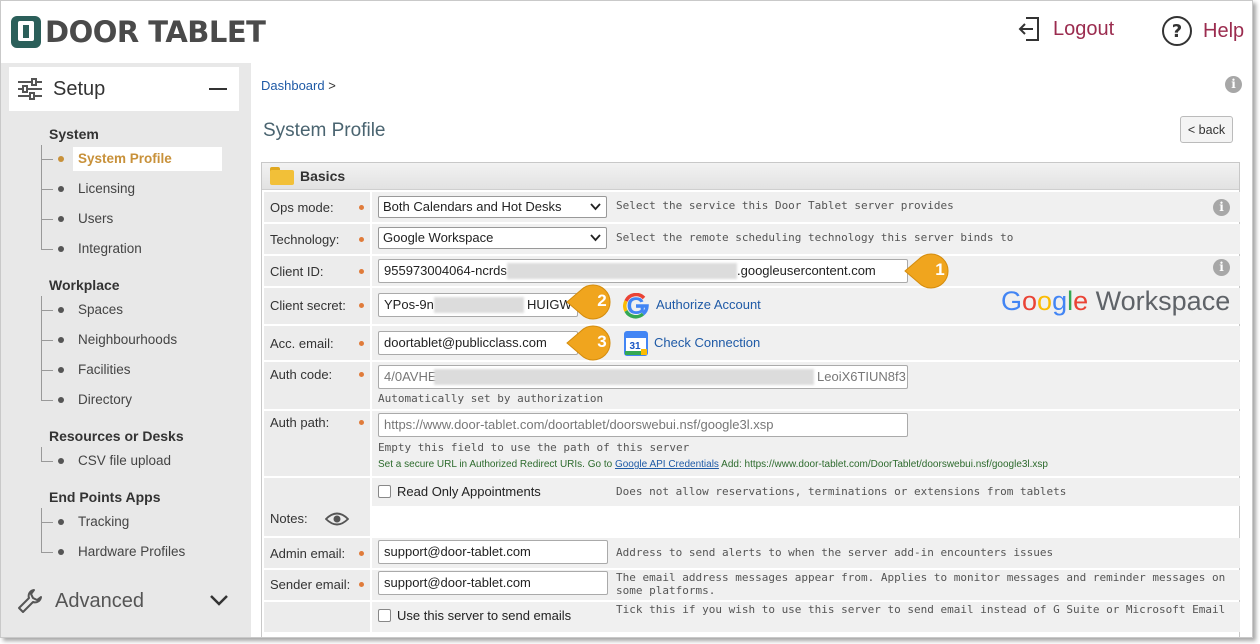 This screenshot has width=1260, height=644. What do you see at coordinates (624, 377) in the screenshot?
I see `redacted-blur` at bounding box center [624, 377].